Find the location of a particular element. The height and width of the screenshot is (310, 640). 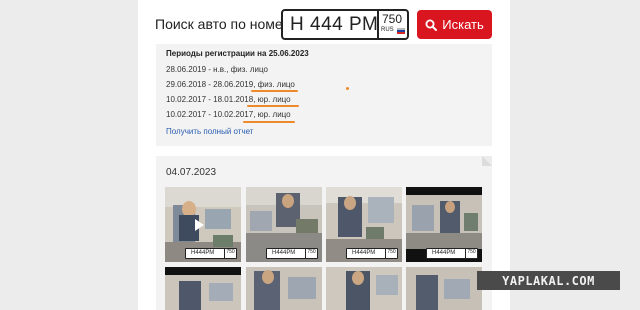

registration-period: 10.02.2017 - 10.02.2017, юр. лицо is located at coordinates (228, 114).